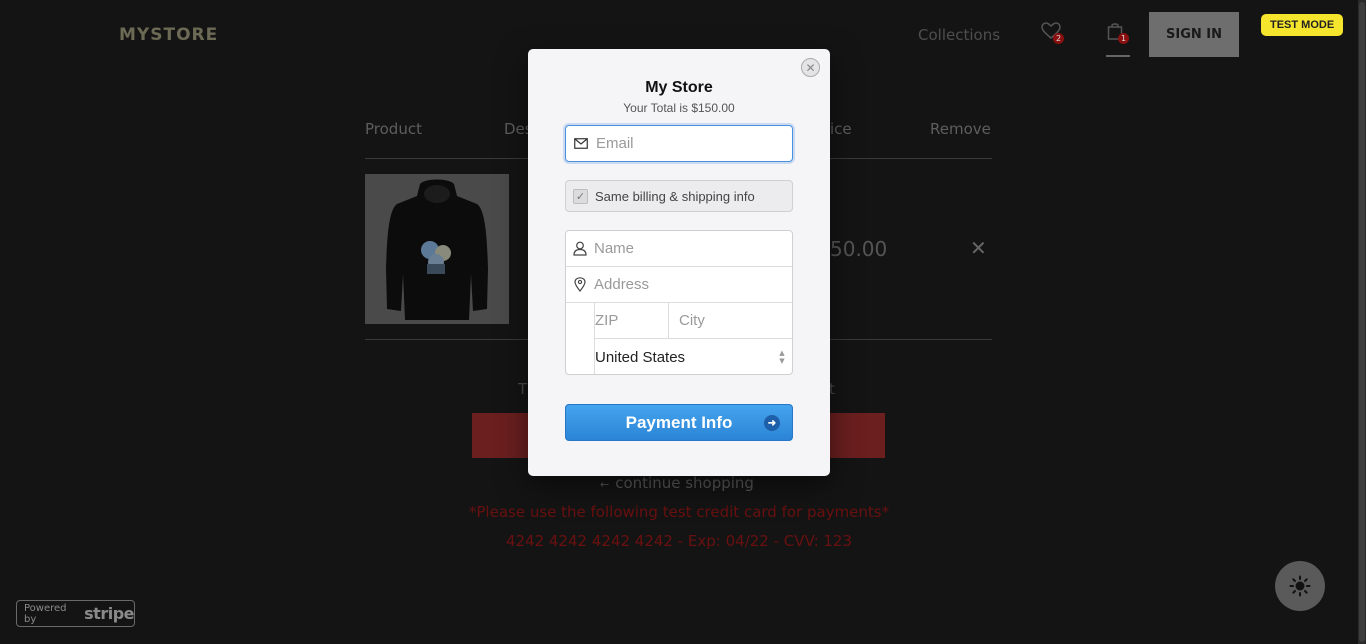 This screenshot has width=1366, height=644. What do you see at coordinates (693, 248) in the screenshot?
I see `name-input` at bounding box center [693, 248].